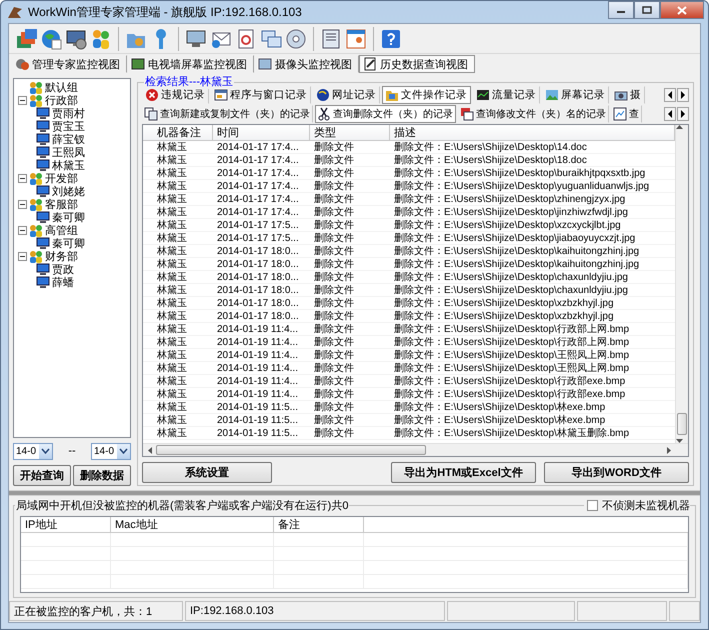  What do you see at coordinates (68, 152) in the screenshot?
I see `tree-item: 王熙凤` at bounding box center [68, 152].